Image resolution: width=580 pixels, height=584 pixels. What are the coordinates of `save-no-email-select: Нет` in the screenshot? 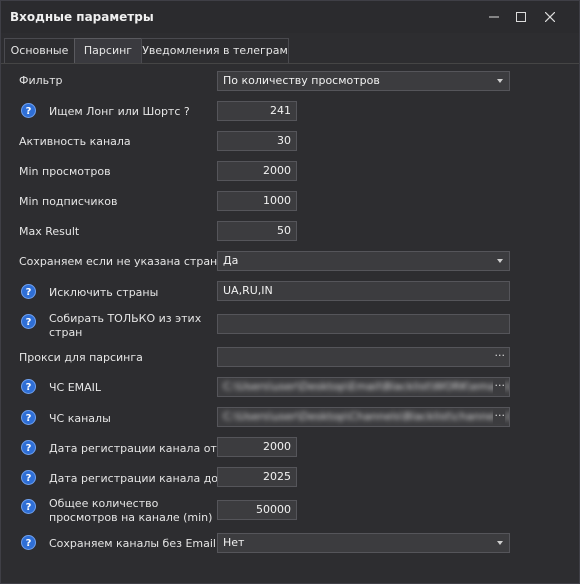 It's located at (363, 543).